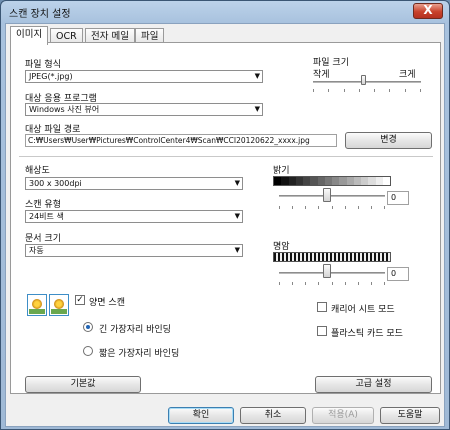 This screenshot has height=430, width=450. Describe the element at coordinates (43, 205) in the screenshot. I see `scan-type-label: 스캔 유형` at that location.